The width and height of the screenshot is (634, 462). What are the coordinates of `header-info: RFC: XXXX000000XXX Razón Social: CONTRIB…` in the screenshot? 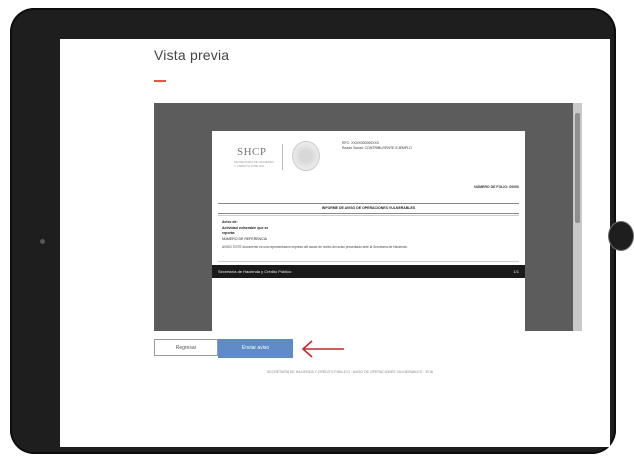 It's located at (377, 146).